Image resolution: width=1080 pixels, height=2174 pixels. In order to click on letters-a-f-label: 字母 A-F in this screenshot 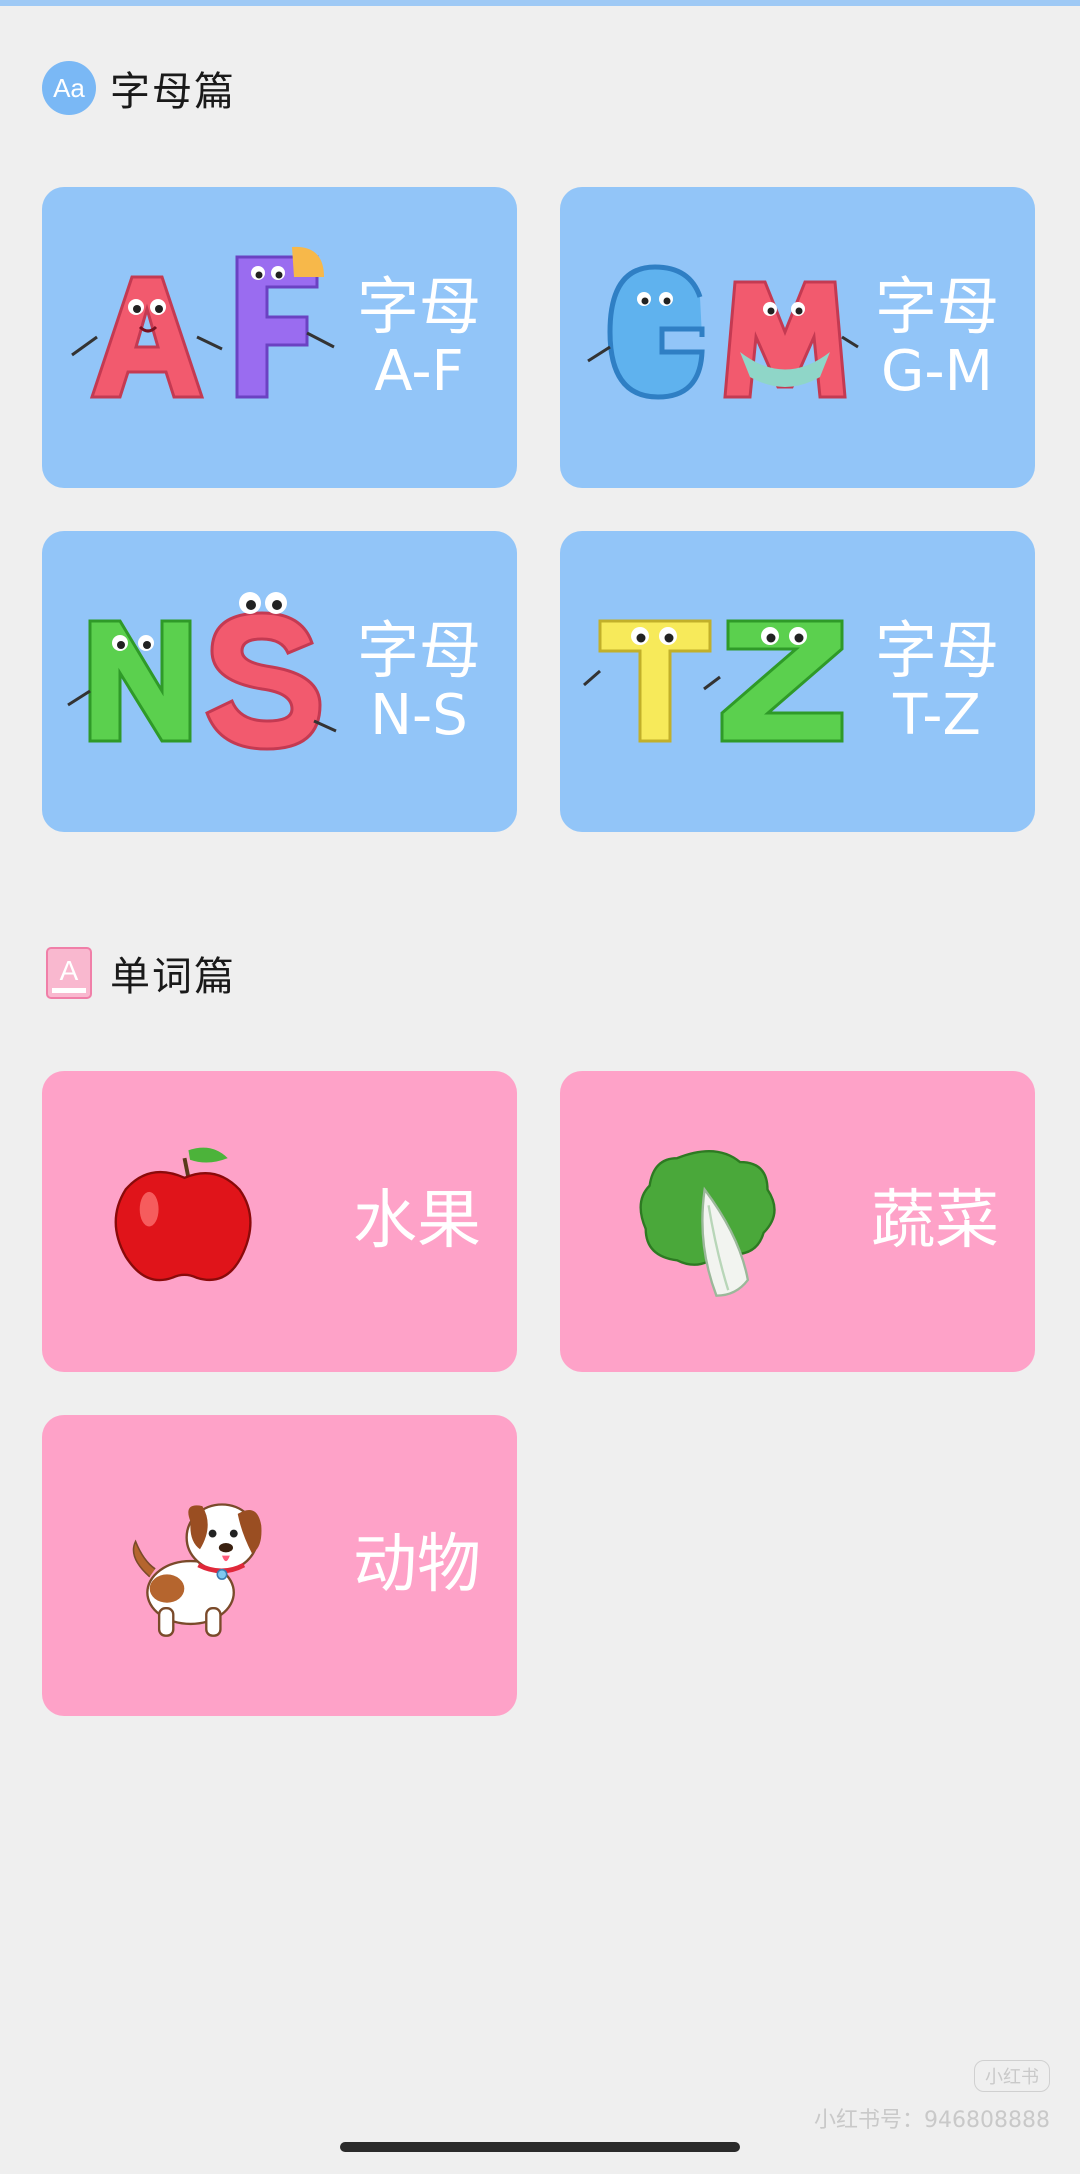, I will do `click(418, 336)`.